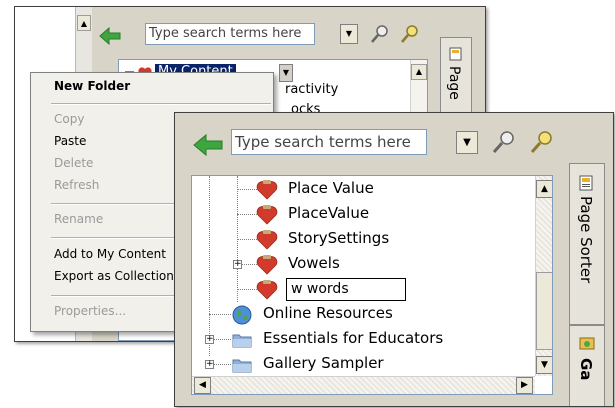 This screenshot has width=615, height=408. What do you see at coordinates (331, 188) in the screenshot?
I see `tree-node-place-value: Place Value` at bounding box center [331, 188].